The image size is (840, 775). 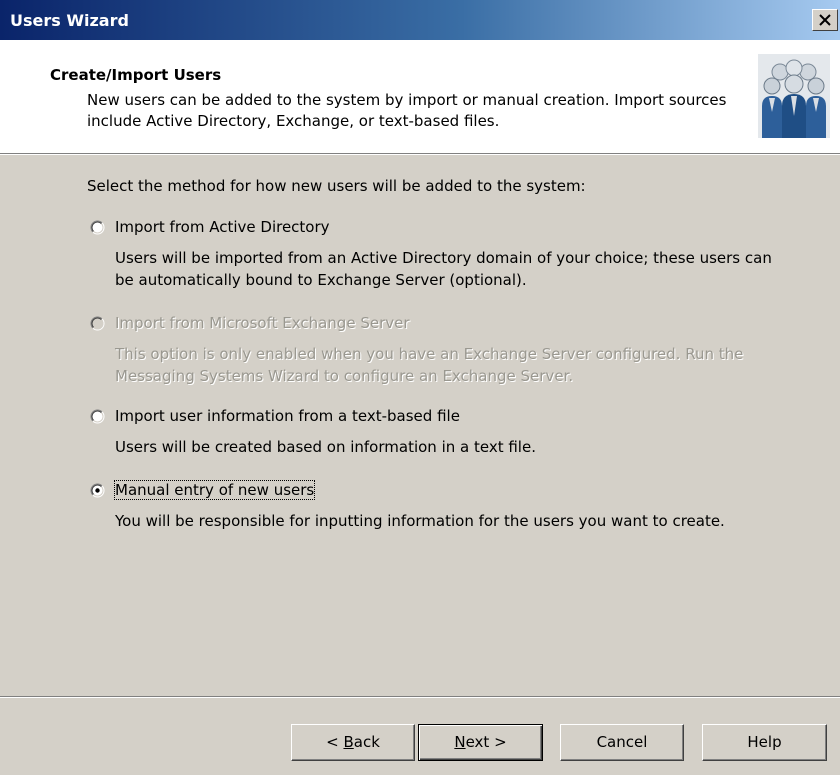 I want to click on next-label-post: ext >, so click(x=486, y=742).